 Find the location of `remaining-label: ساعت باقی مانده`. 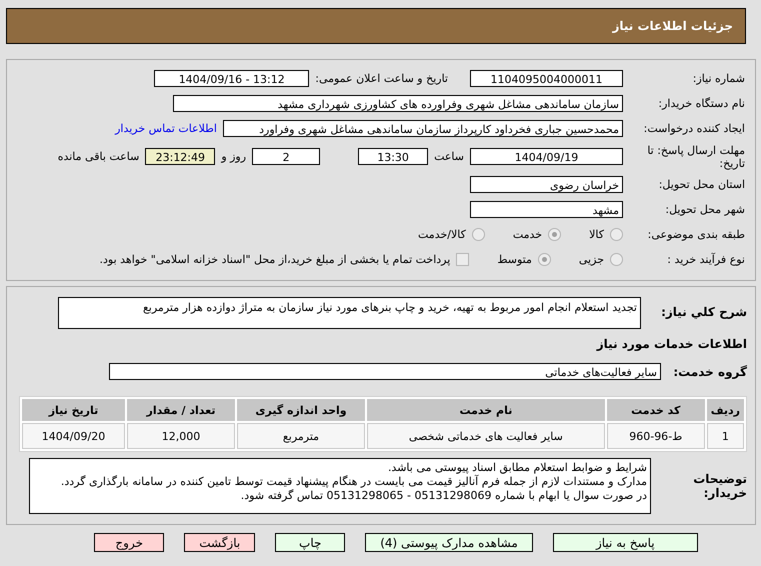

remaining-label: ساعت باقی مانده is located at coordinates (99, 156).